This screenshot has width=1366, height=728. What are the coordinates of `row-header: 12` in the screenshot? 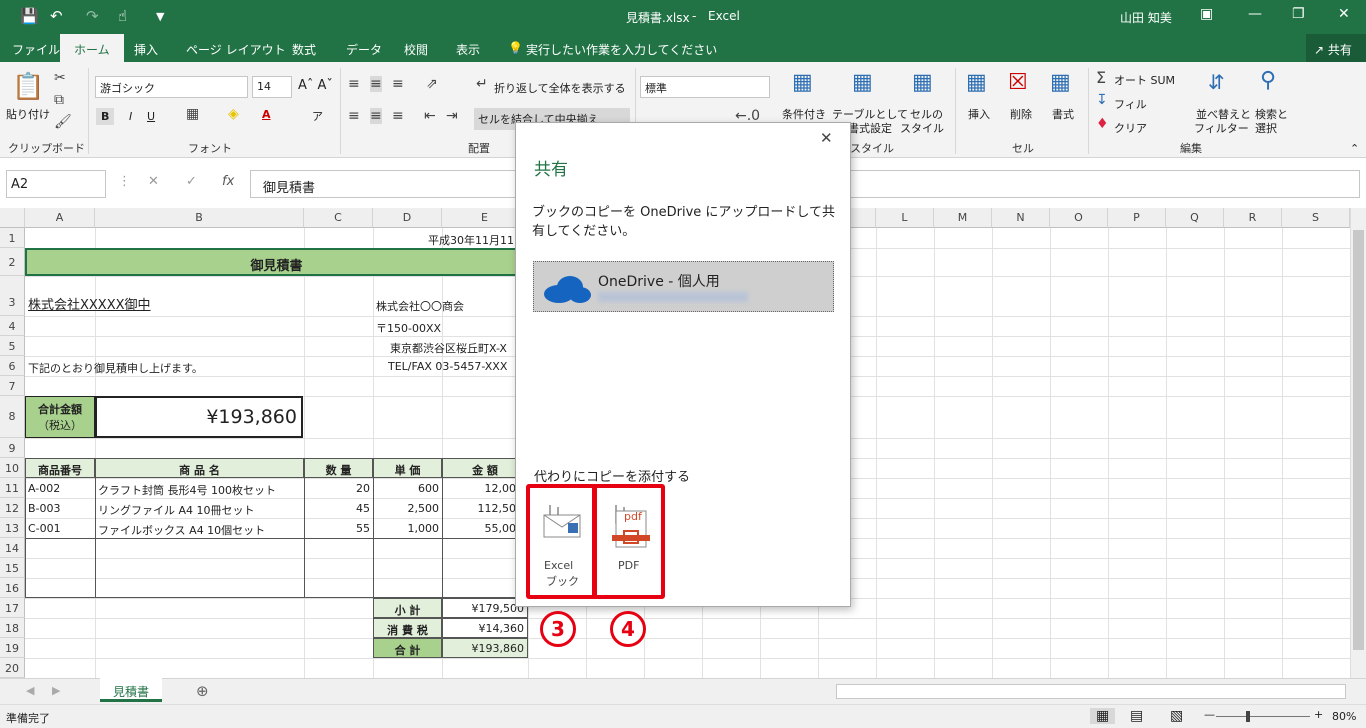 It's located at (12, 508).